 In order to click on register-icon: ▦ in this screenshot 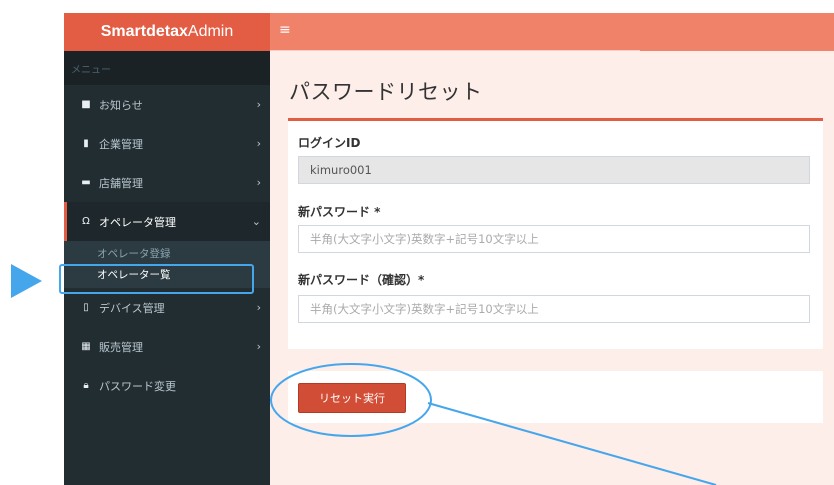, I will do `click(86, 346)`.